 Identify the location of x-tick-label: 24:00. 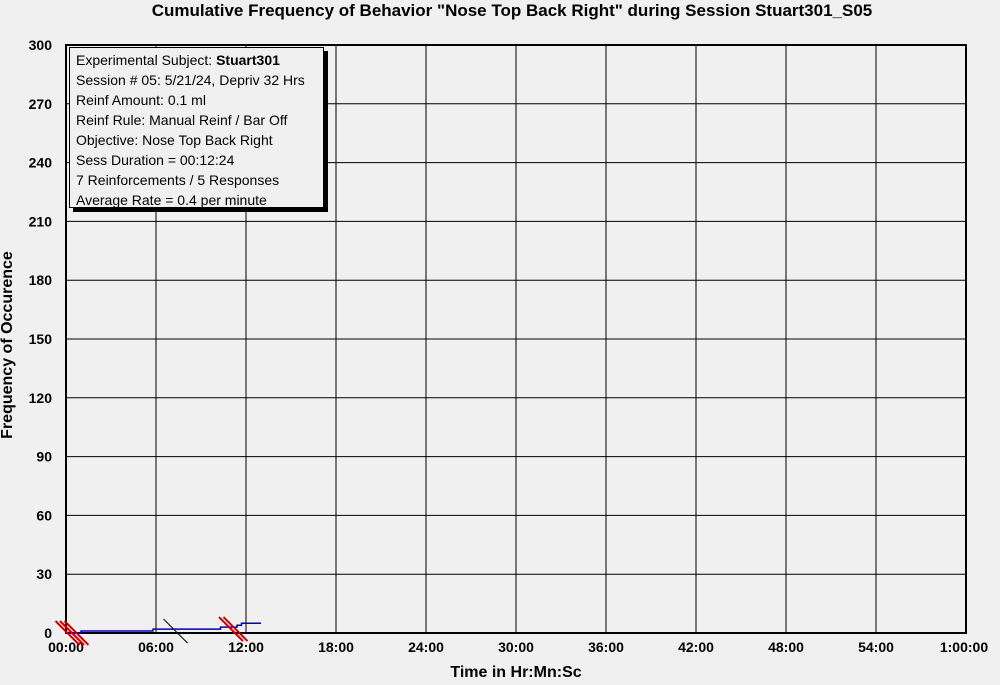
(426, 647).